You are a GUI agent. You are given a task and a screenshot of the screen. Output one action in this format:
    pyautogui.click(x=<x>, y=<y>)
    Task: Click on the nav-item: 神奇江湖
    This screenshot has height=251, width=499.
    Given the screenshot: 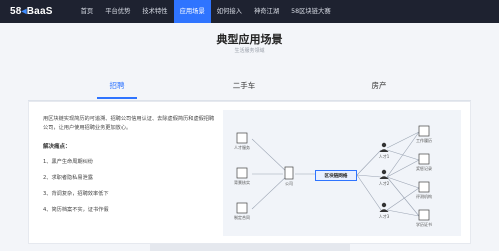 What is the action you would take?
    pyautogui.click(x=266, y=11)
    